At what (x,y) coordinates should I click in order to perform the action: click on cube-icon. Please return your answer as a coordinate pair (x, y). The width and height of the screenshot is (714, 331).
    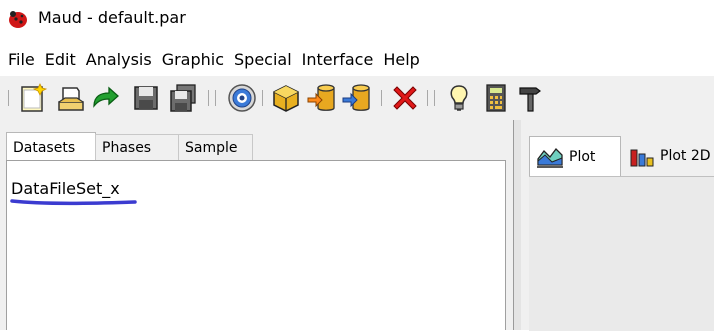
    Looking at the image, I should click on (286, 98).